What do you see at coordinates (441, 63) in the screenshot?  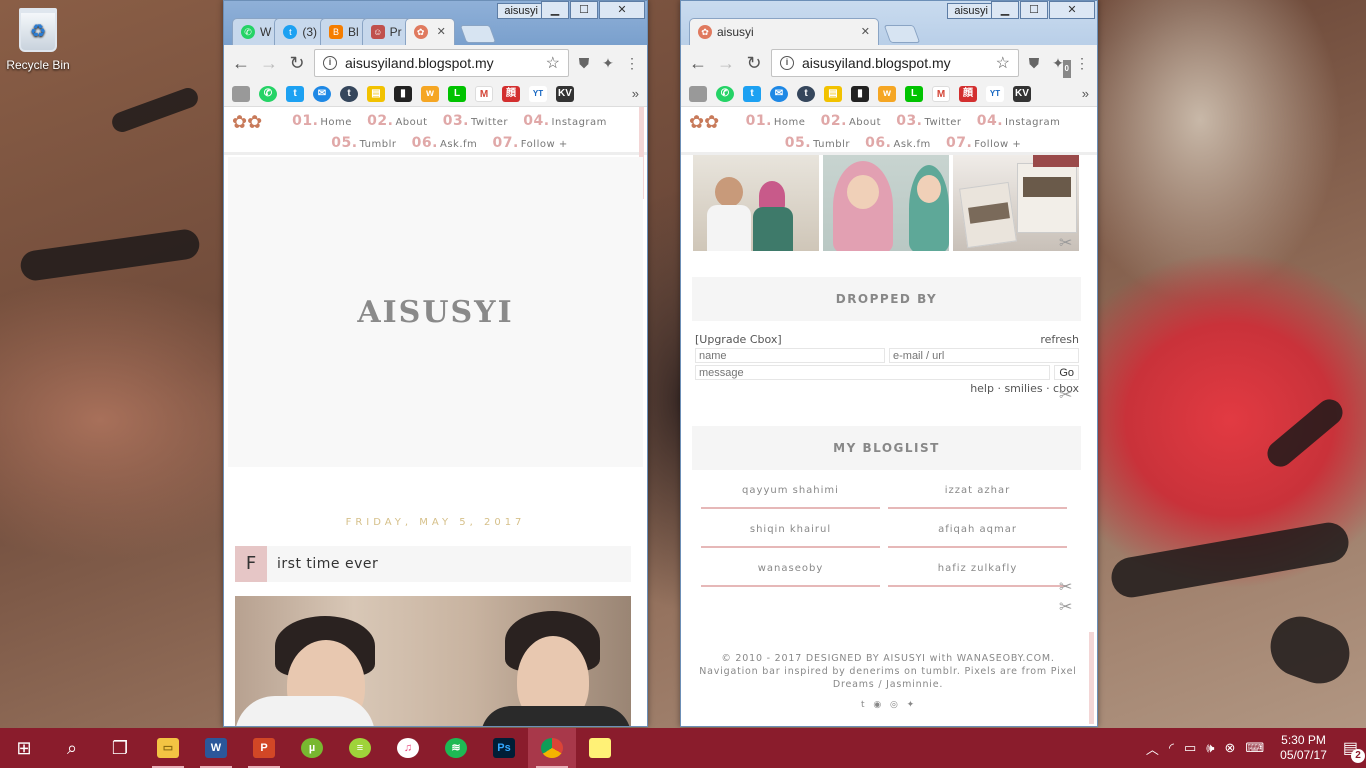 I see `url-text: aisusyiland.blogspot.my` at bounding box center [441, 63].